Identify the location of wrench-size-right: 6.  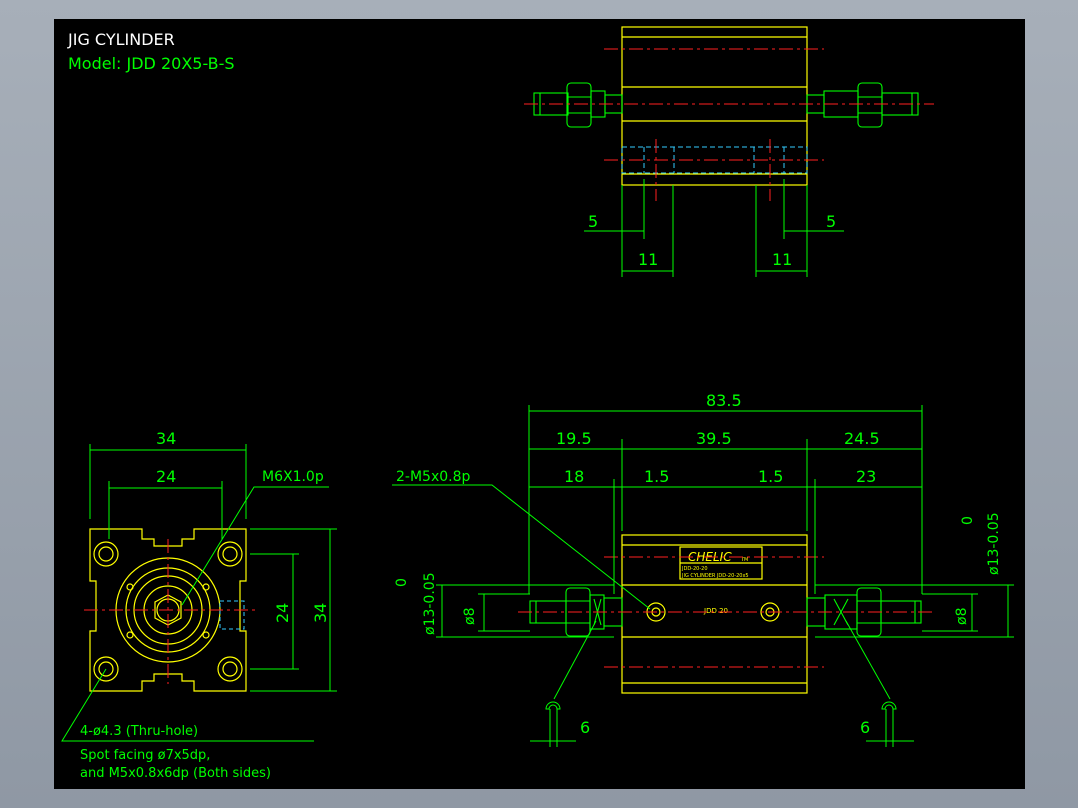
(865, 727).